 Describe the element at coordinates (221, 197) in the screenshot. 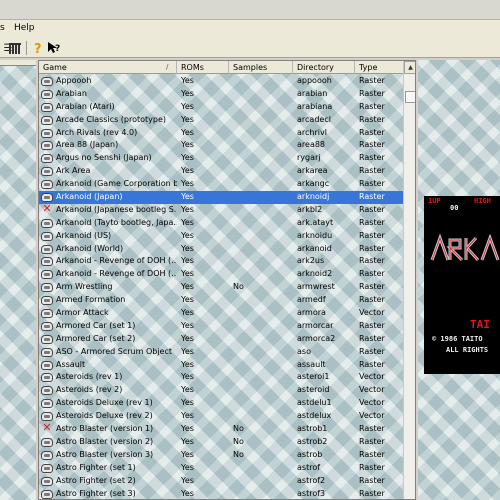

I see `table-row-selected: Arkanoid (Japan) Yes arknoidj Raster` at that location.